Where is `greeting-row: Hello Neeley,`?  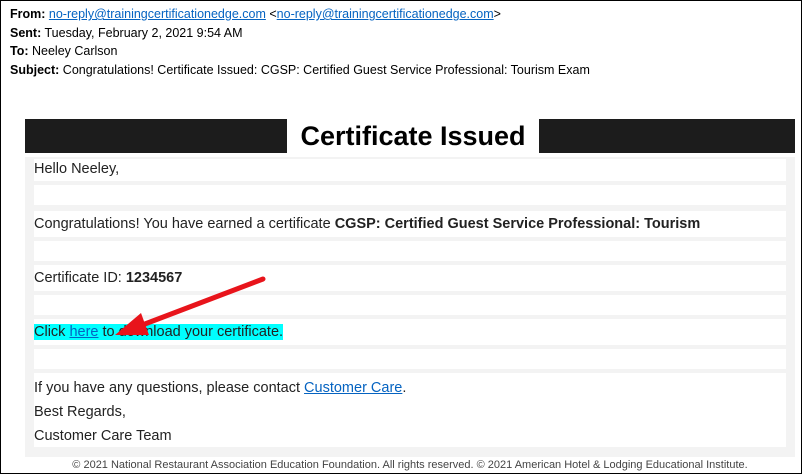
greeting-row: Hello Neeley, is located at coordinates (410, 170).